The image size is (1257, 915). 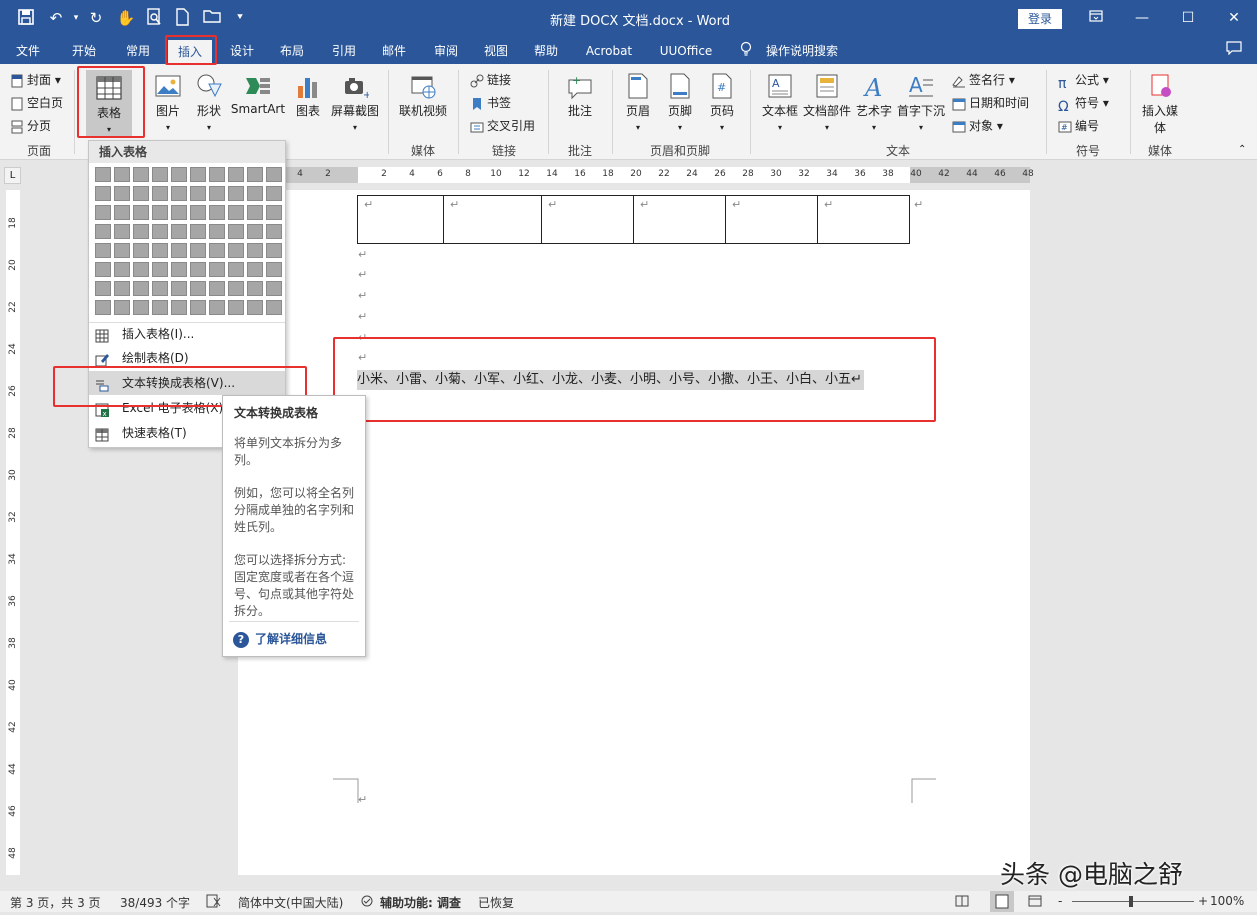 I want to click on page-count: 第 3 页，共 3 页, so click(x=55, y=902).